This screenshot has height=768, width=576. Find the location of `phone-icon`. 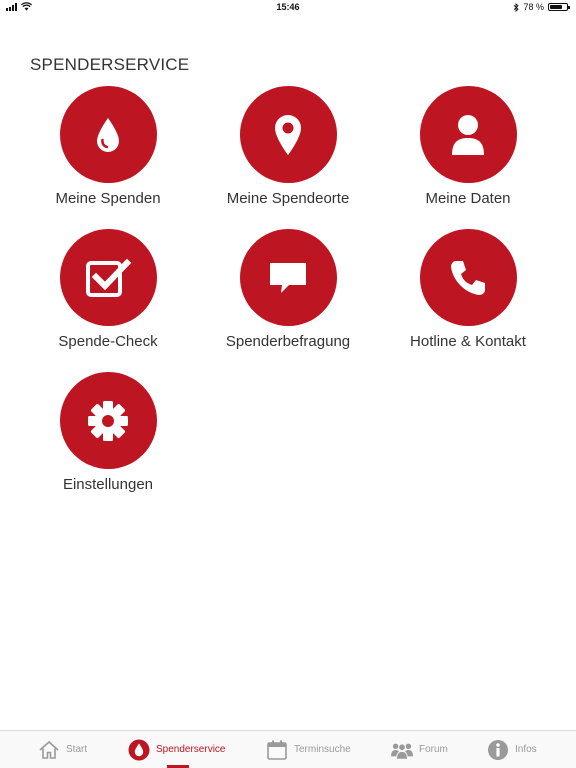

phone-icon is located at coordinates (468, 277).